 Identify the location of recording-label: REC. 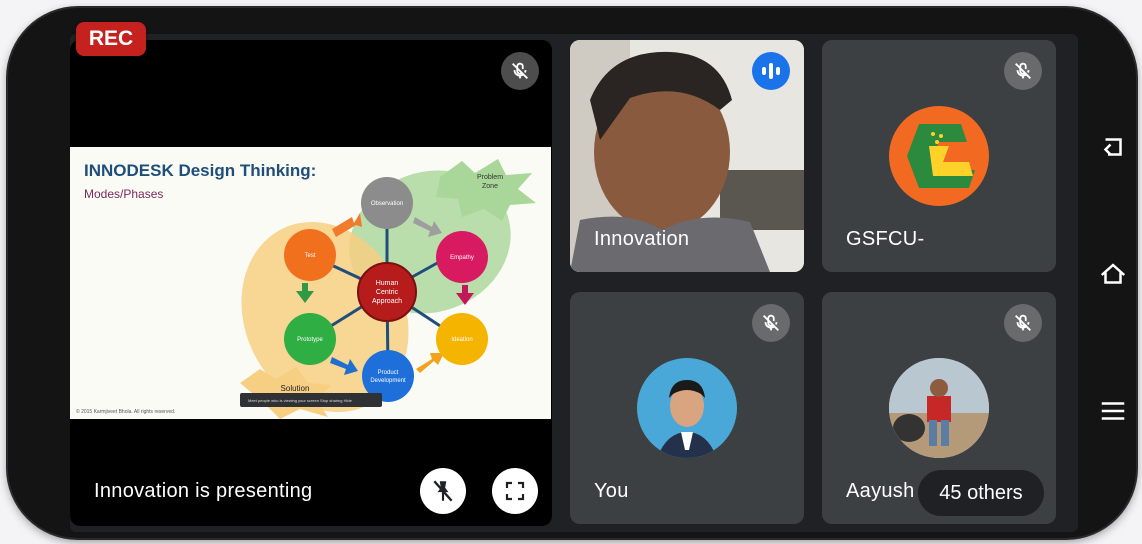
(111, 38).